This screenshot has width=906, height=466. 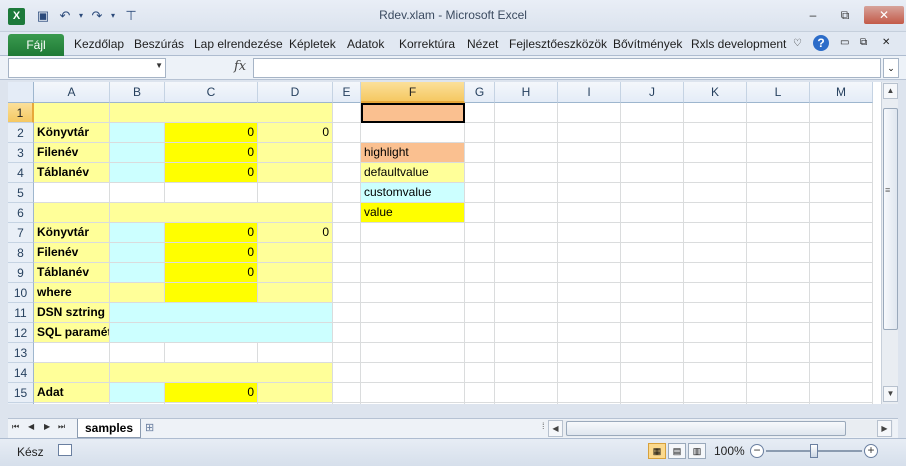 I want to click on cell-d15, so click(x=295, y=393).